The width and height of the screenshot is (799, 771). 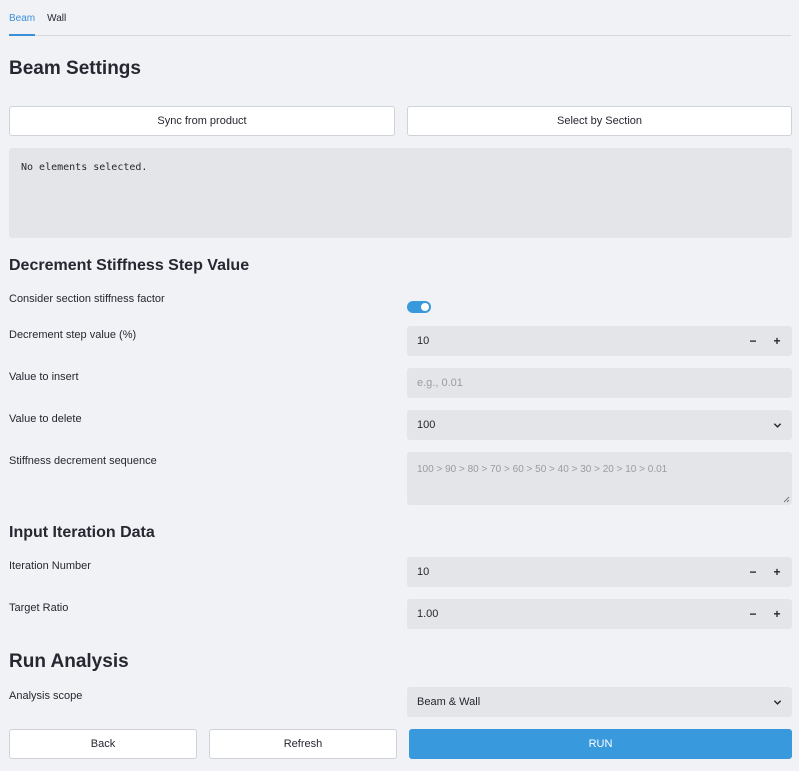 What do you see at coordinates (69, 661) in the screenshot?
I see `section-heading-run: Run Analysis` at bounding box center [69, 661].